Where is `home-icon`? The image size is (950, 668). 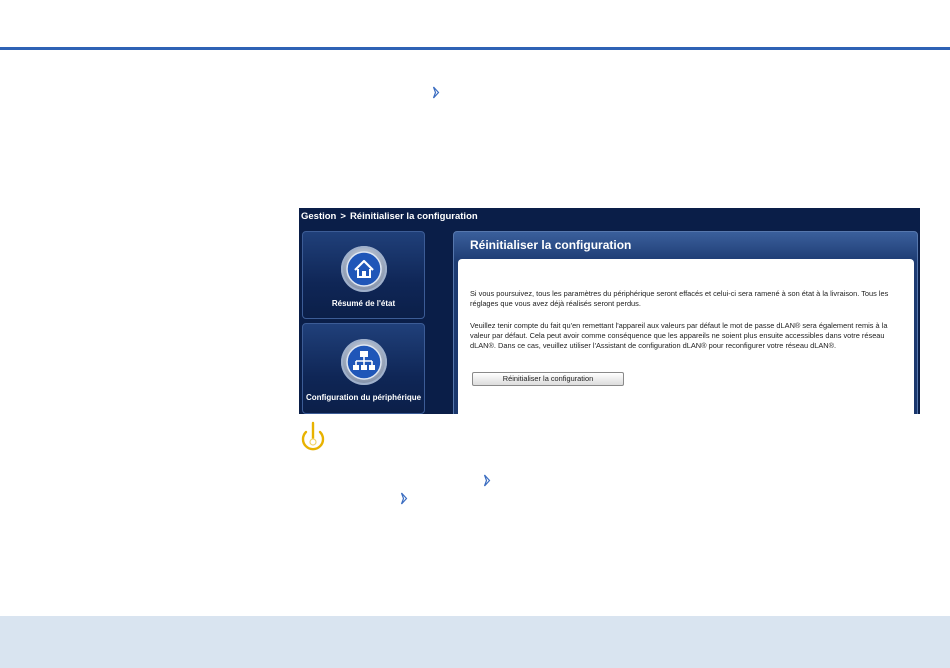 home-icon is located at coordinates (364, 269).